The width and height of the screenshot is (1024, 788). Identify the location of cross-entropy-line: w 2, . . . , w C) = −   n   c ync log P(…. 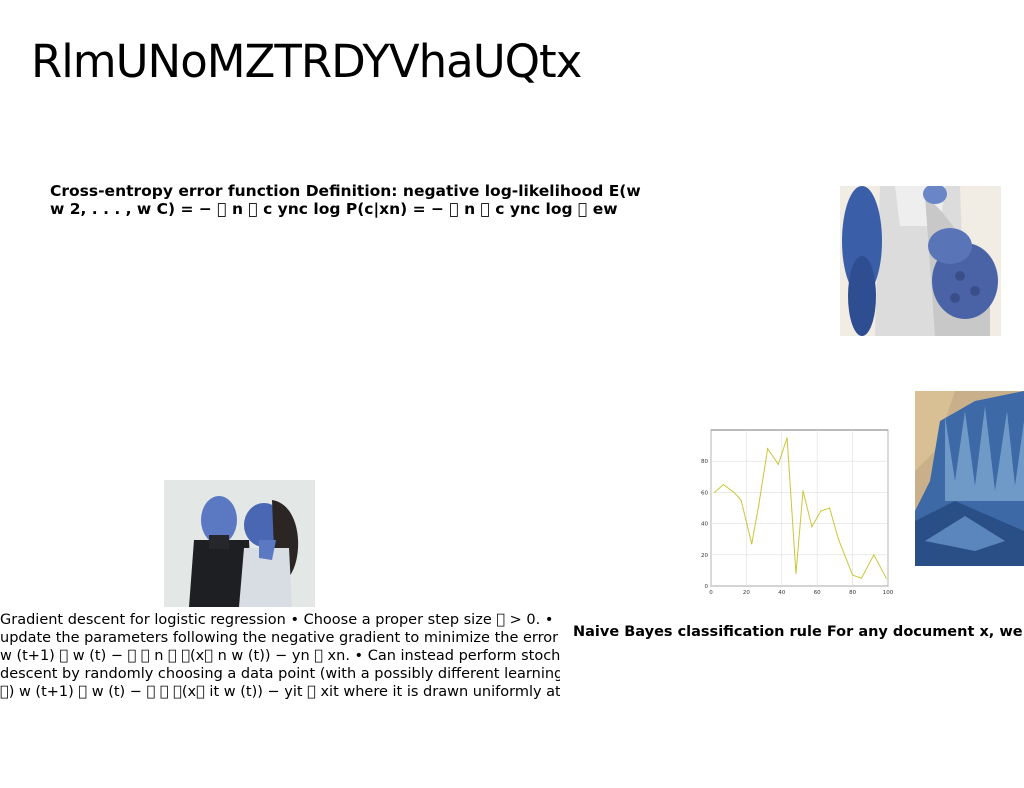
(334, 209).